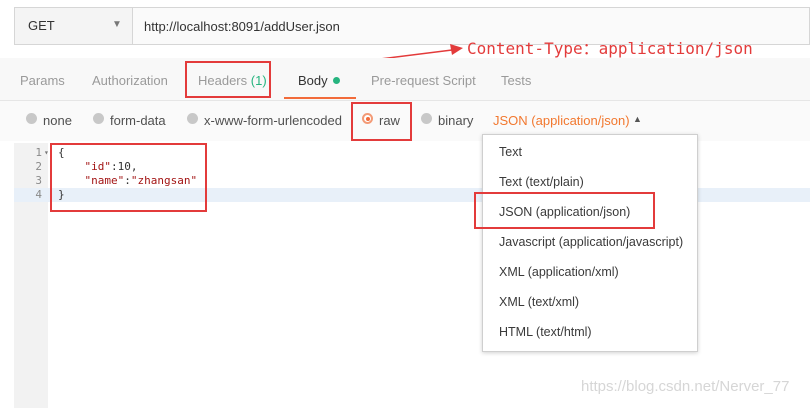 This screenshot has width=810, height=408. Describe the element at coordinates (192, 118) in the screenshot. I see `radio-x-www-form-urlencoded` at that location.